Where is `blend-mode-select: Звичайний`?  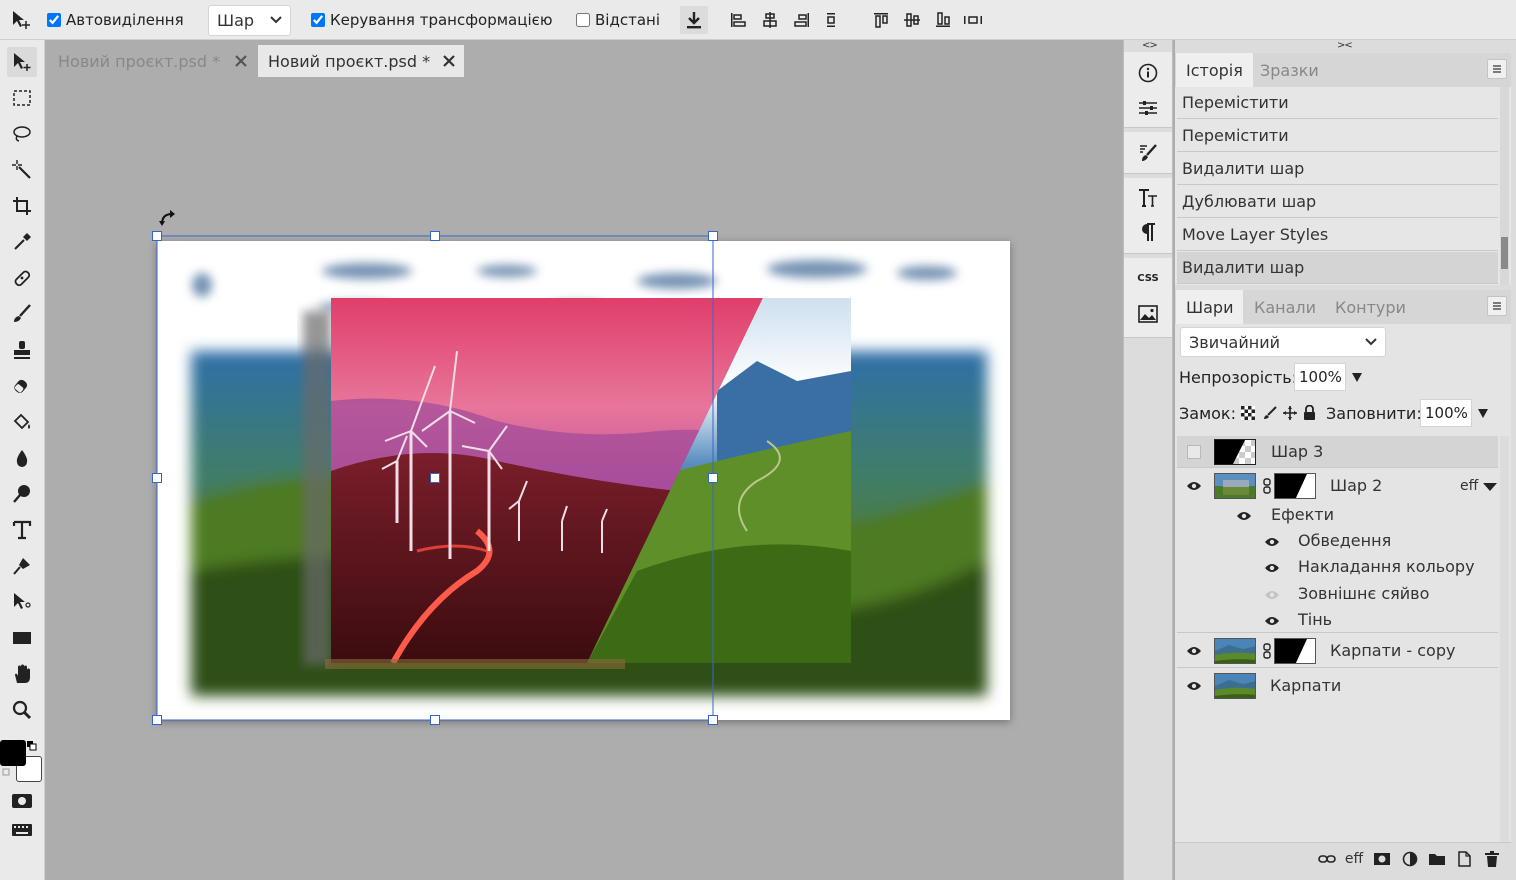
blend-mode-select: Звичайний is located at coordinates (1283, 342).